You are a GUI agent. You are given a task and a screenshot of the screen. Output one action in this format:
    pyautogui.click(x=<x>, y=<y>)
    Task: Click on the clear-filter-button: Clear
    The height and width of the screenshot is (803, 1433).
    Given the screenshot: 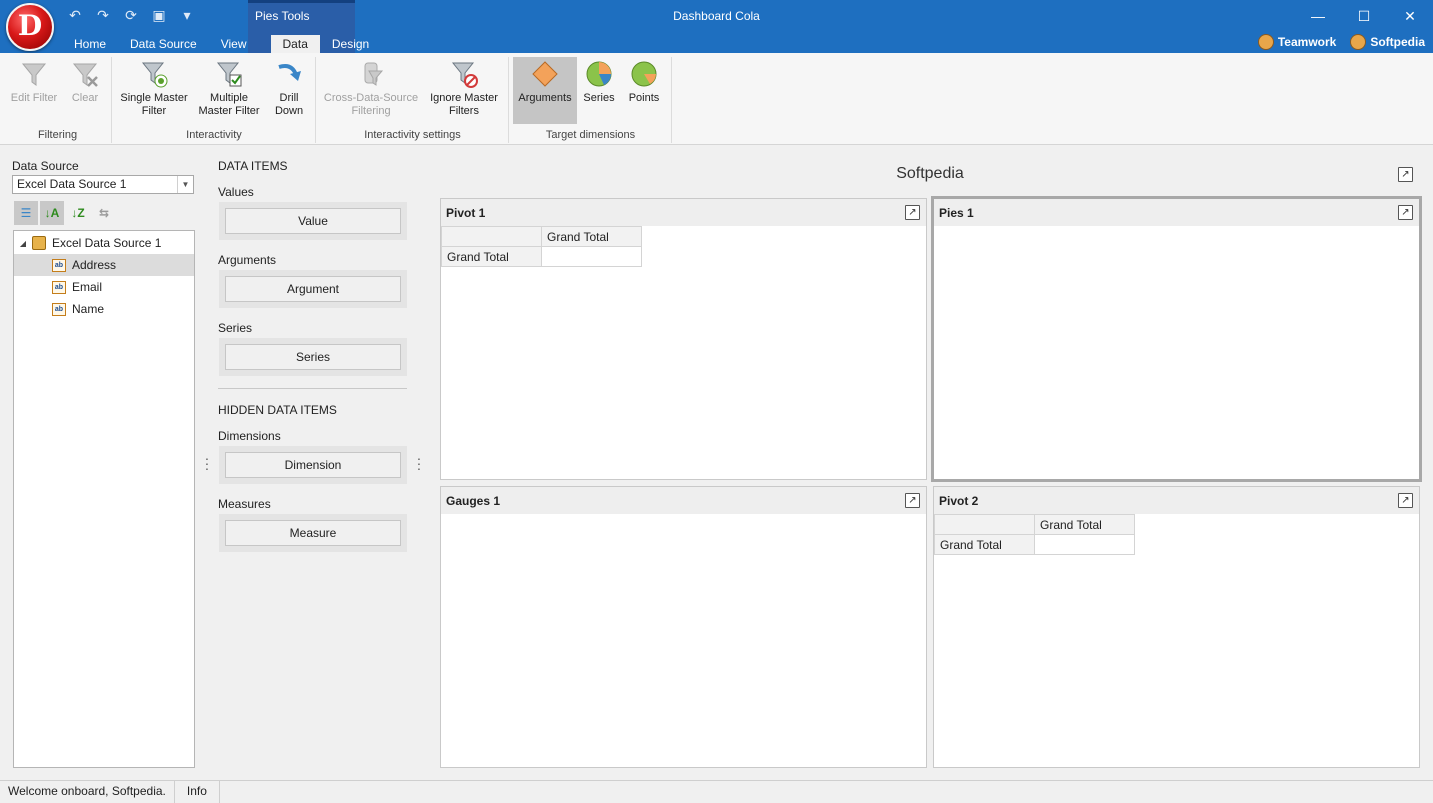 What is the action you would take?
    pyautogui.click(x=85, y=81)
    